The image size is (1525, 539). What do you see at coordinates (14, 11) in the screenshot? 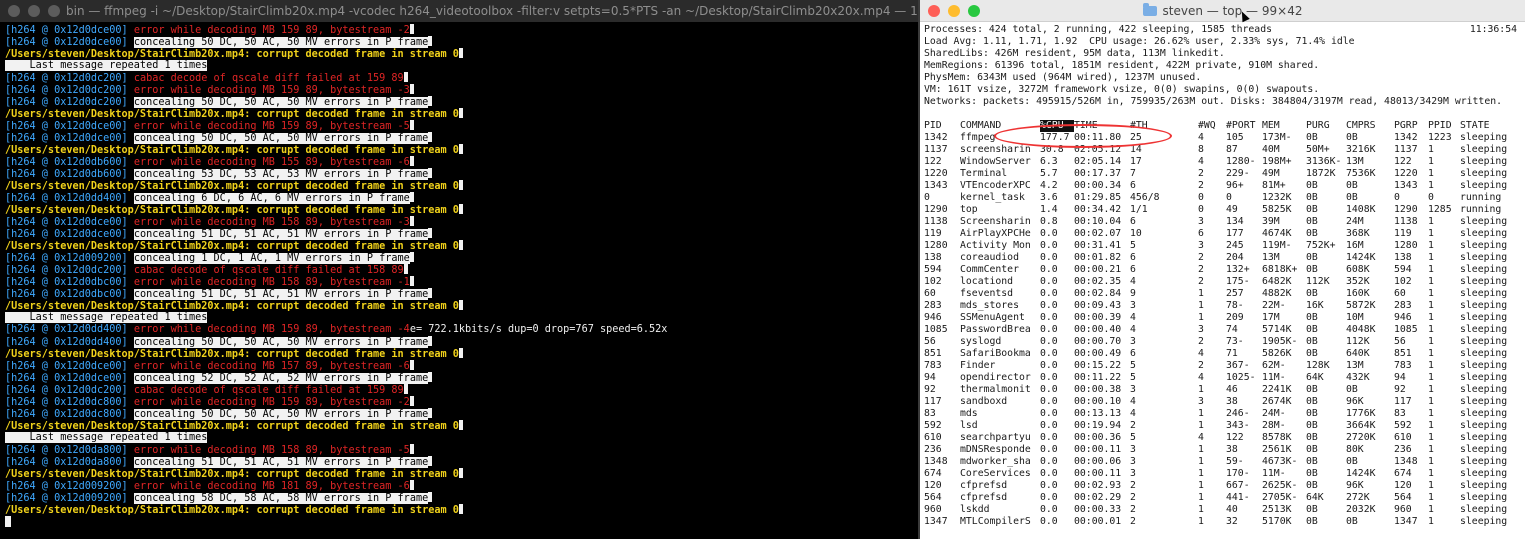
I see `close-button` at bounding box center [14, 11].